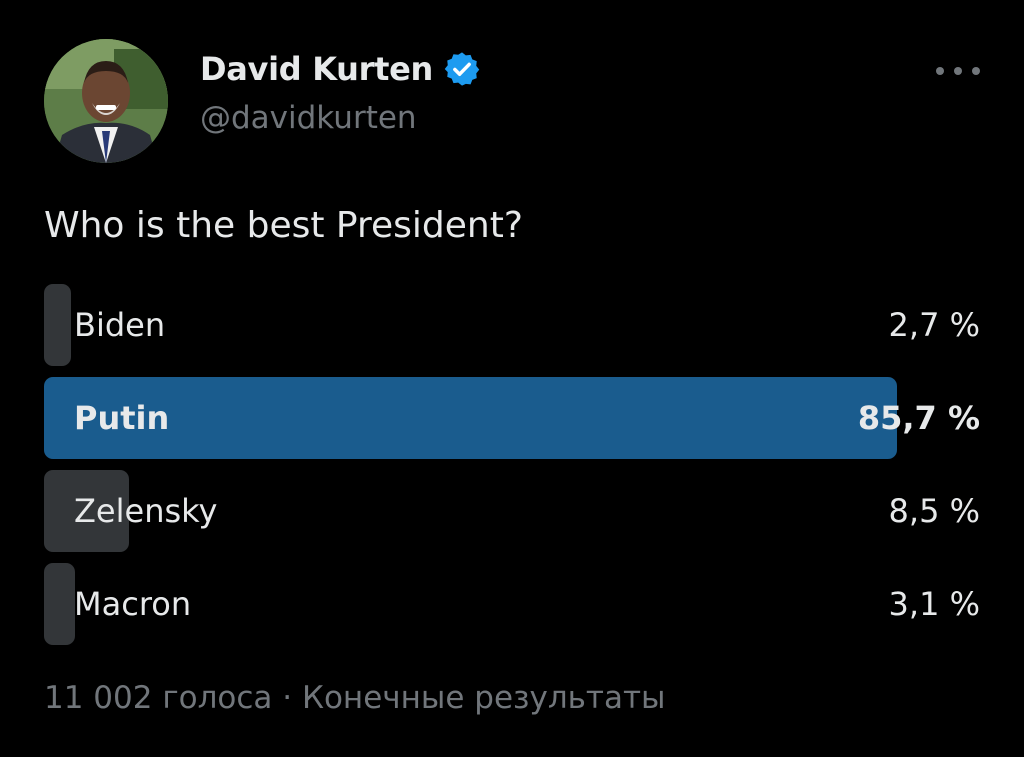 The width and height of the screenshot is (1024, 757). I want to click on author-name-row: David Kurten, so click(340, 69).